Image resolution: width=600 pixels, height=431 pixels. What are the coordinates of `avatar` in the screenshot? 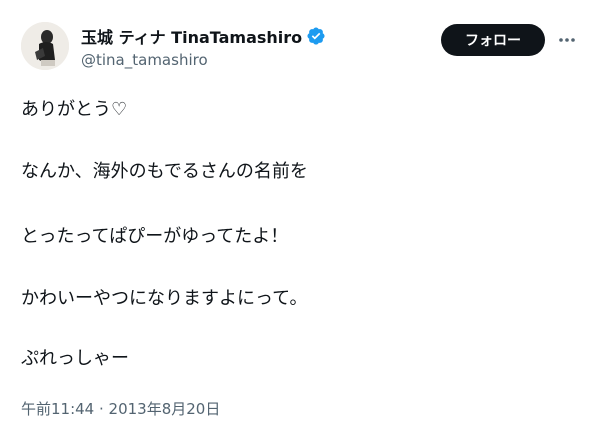 It's located at (45, 46).